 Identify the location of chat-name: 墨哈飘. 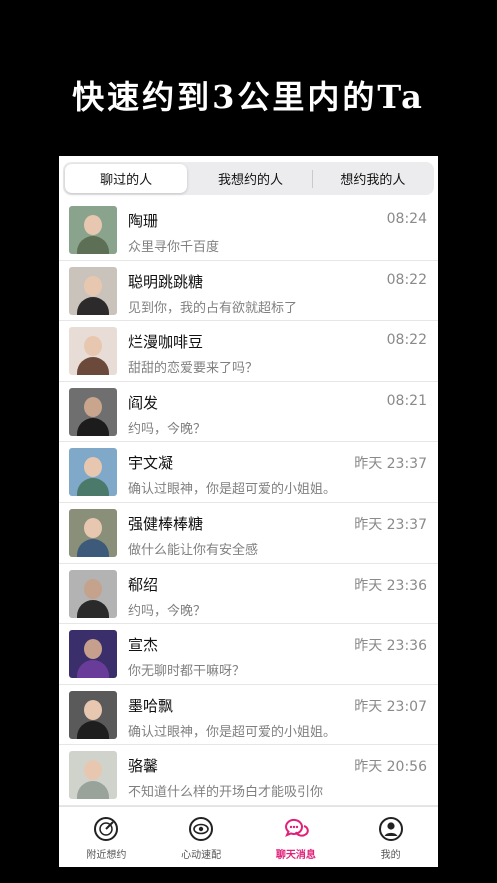
(151, 705).